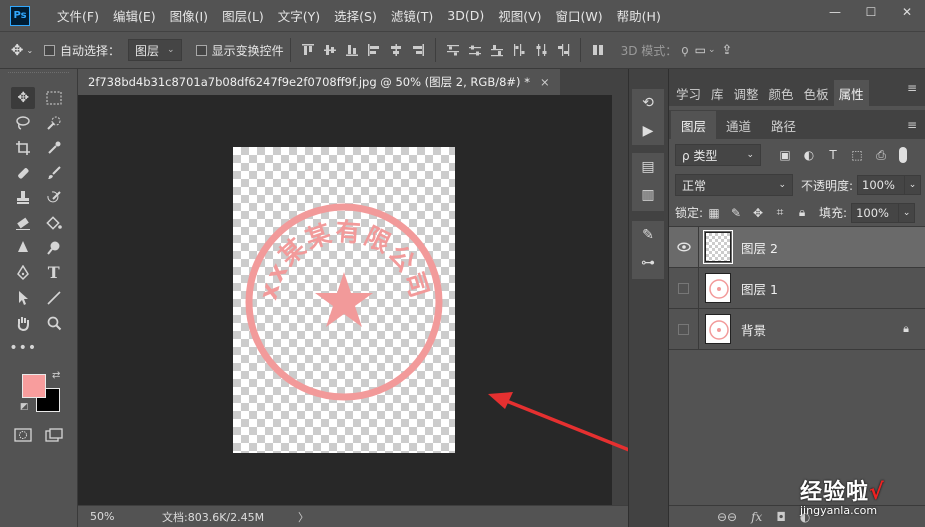 The height and width of the screenshot is (527, 925). I want to click on lock-transparency-icon: ▦, so click(714, 213).